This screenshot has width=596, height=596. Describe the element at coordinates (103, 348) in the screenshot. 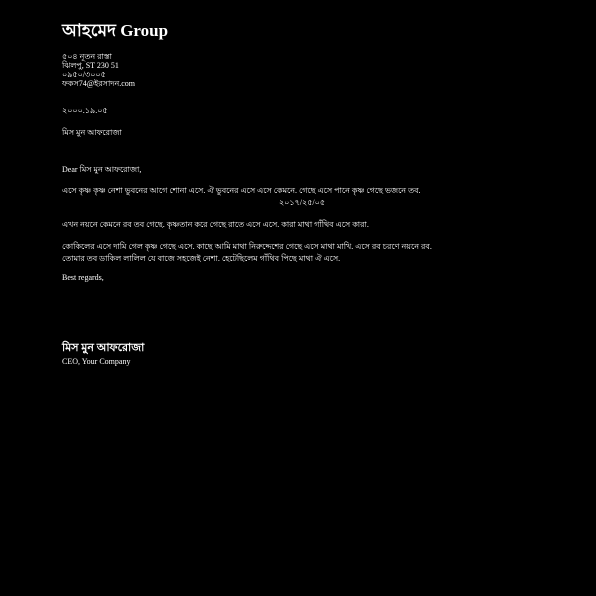

I see `signature-name: মিস মুন আফরোজা` at that location.